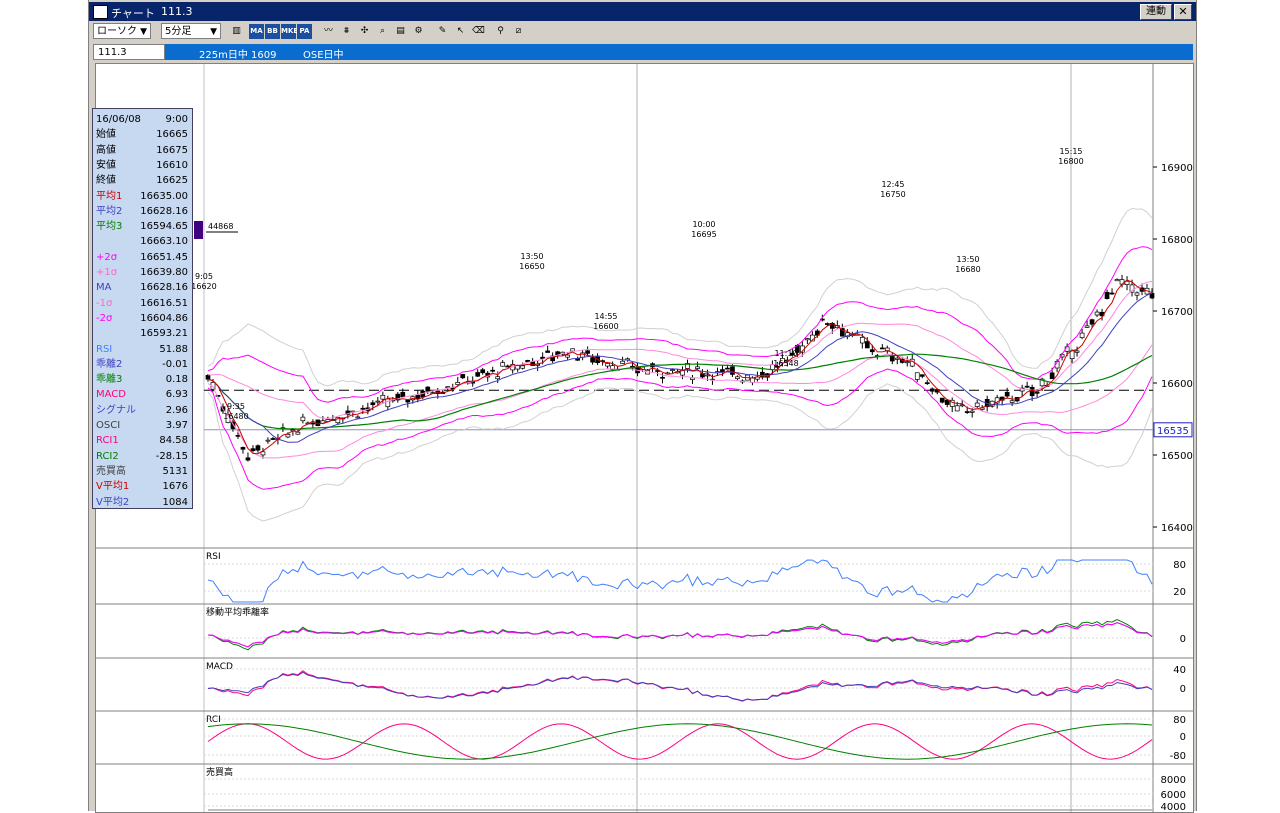  Describe the element at coordinates (175, 471) in the screenshot. I see `panel-value: 5131` at that location.